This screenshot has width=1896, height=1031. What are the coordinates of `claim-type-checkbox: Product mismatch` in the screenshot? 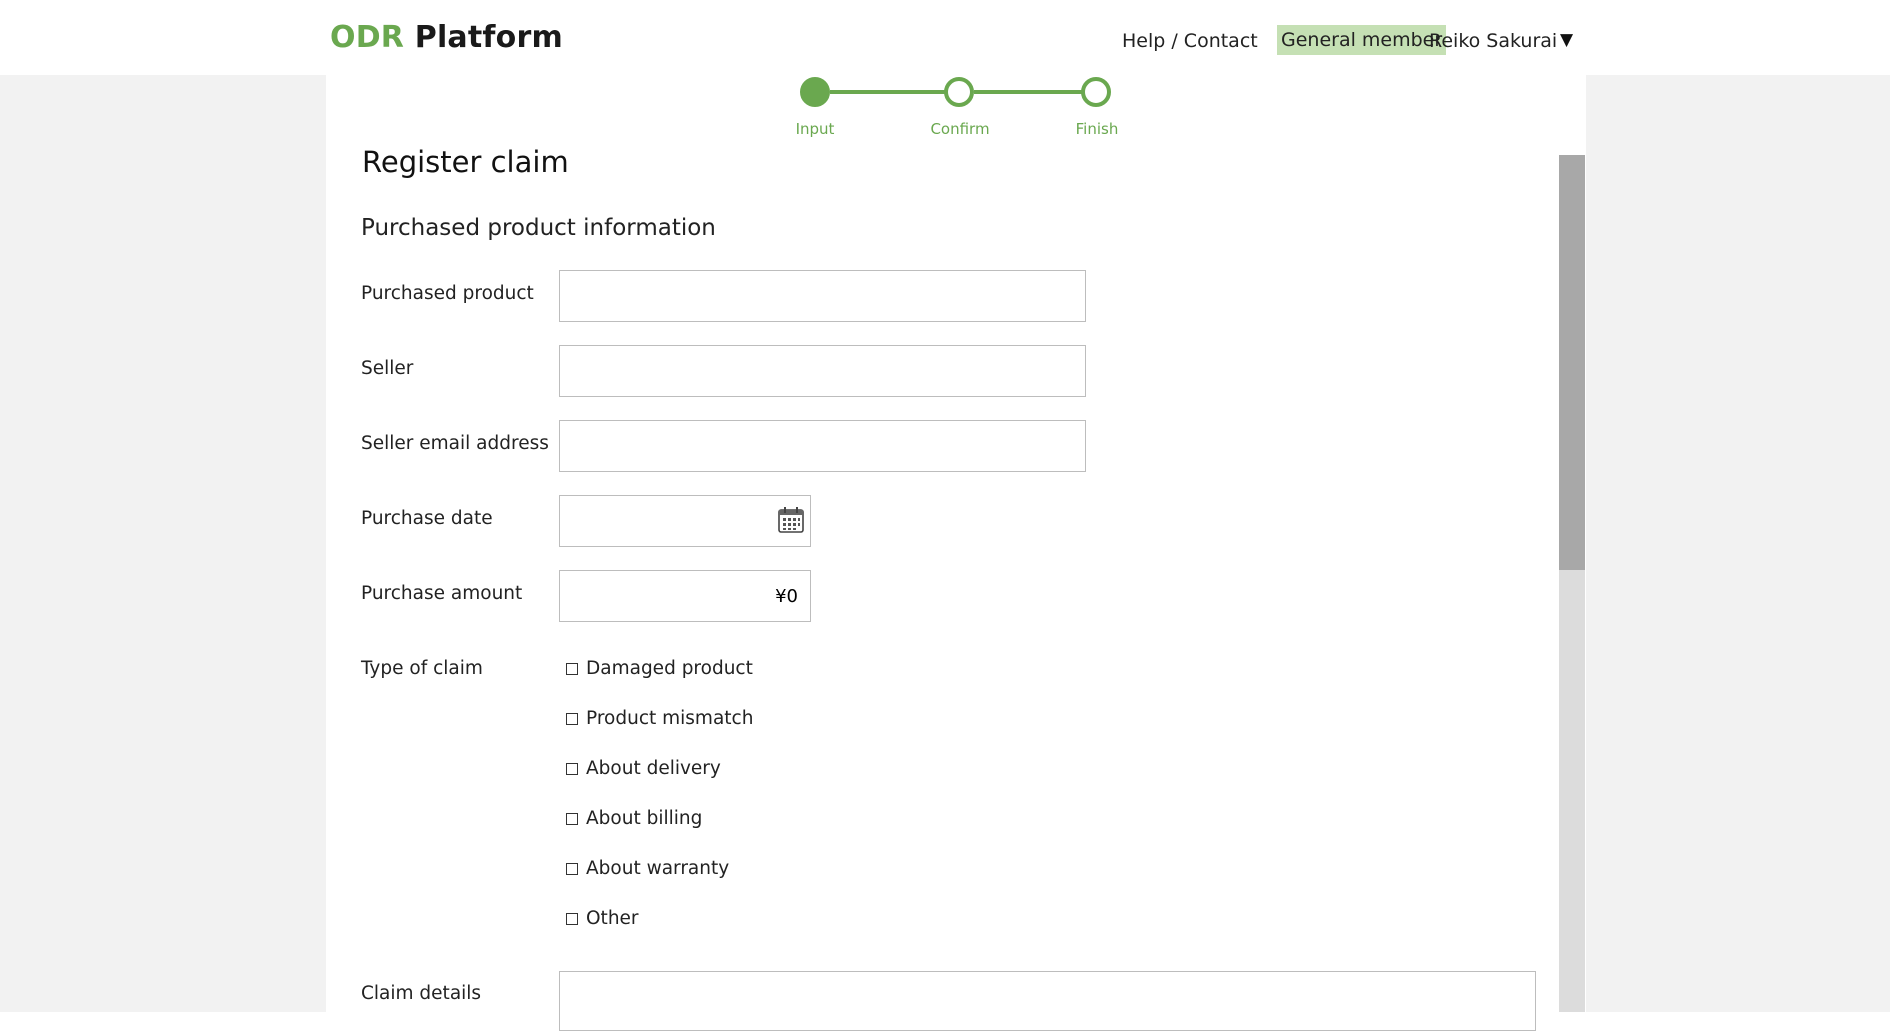 It's located at (659, 718).